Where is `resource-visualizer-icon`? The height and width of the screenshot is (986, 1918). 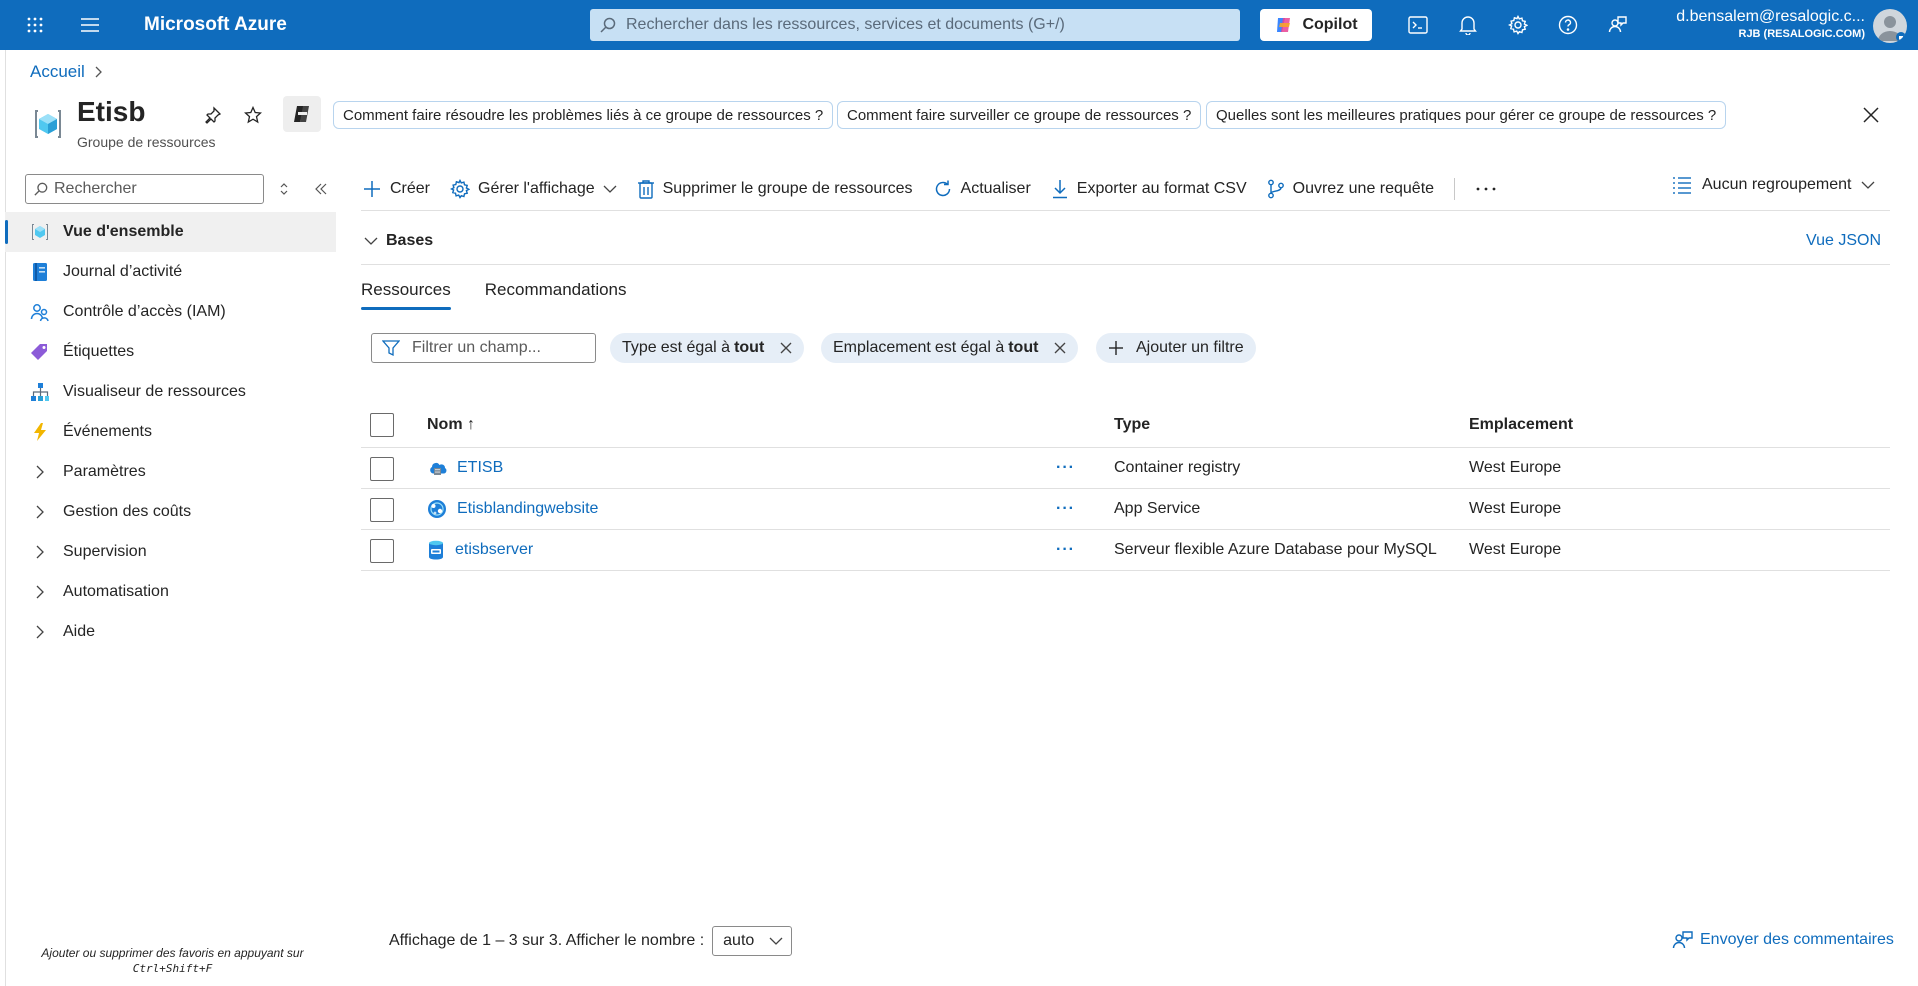 resource-visualizer-icon is located at coordinates (40, 392).